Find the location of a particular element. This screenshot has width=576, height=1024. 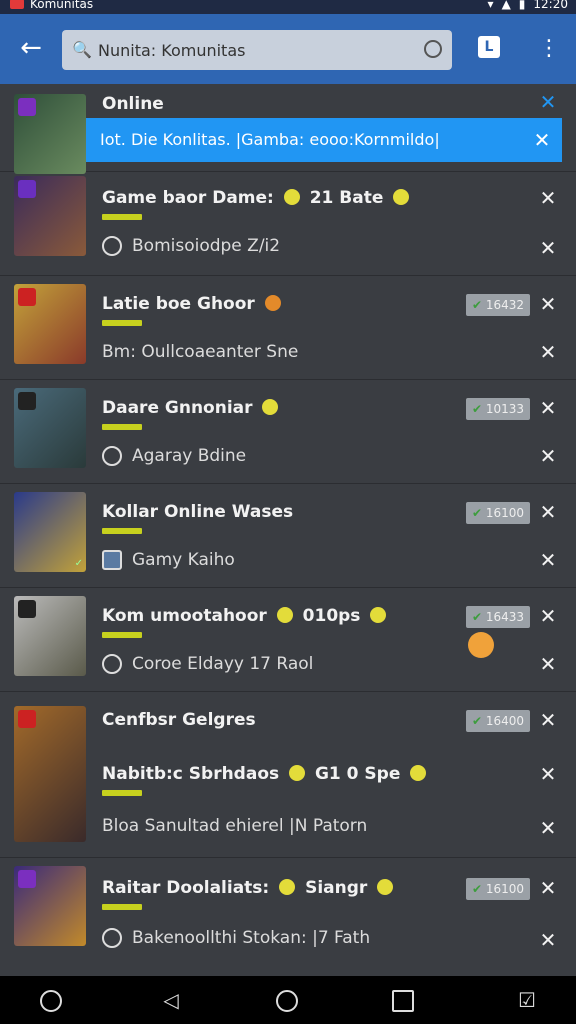

status-right: ▾ ▲ ▮ 12:20 is located at coordinates (528, 5).